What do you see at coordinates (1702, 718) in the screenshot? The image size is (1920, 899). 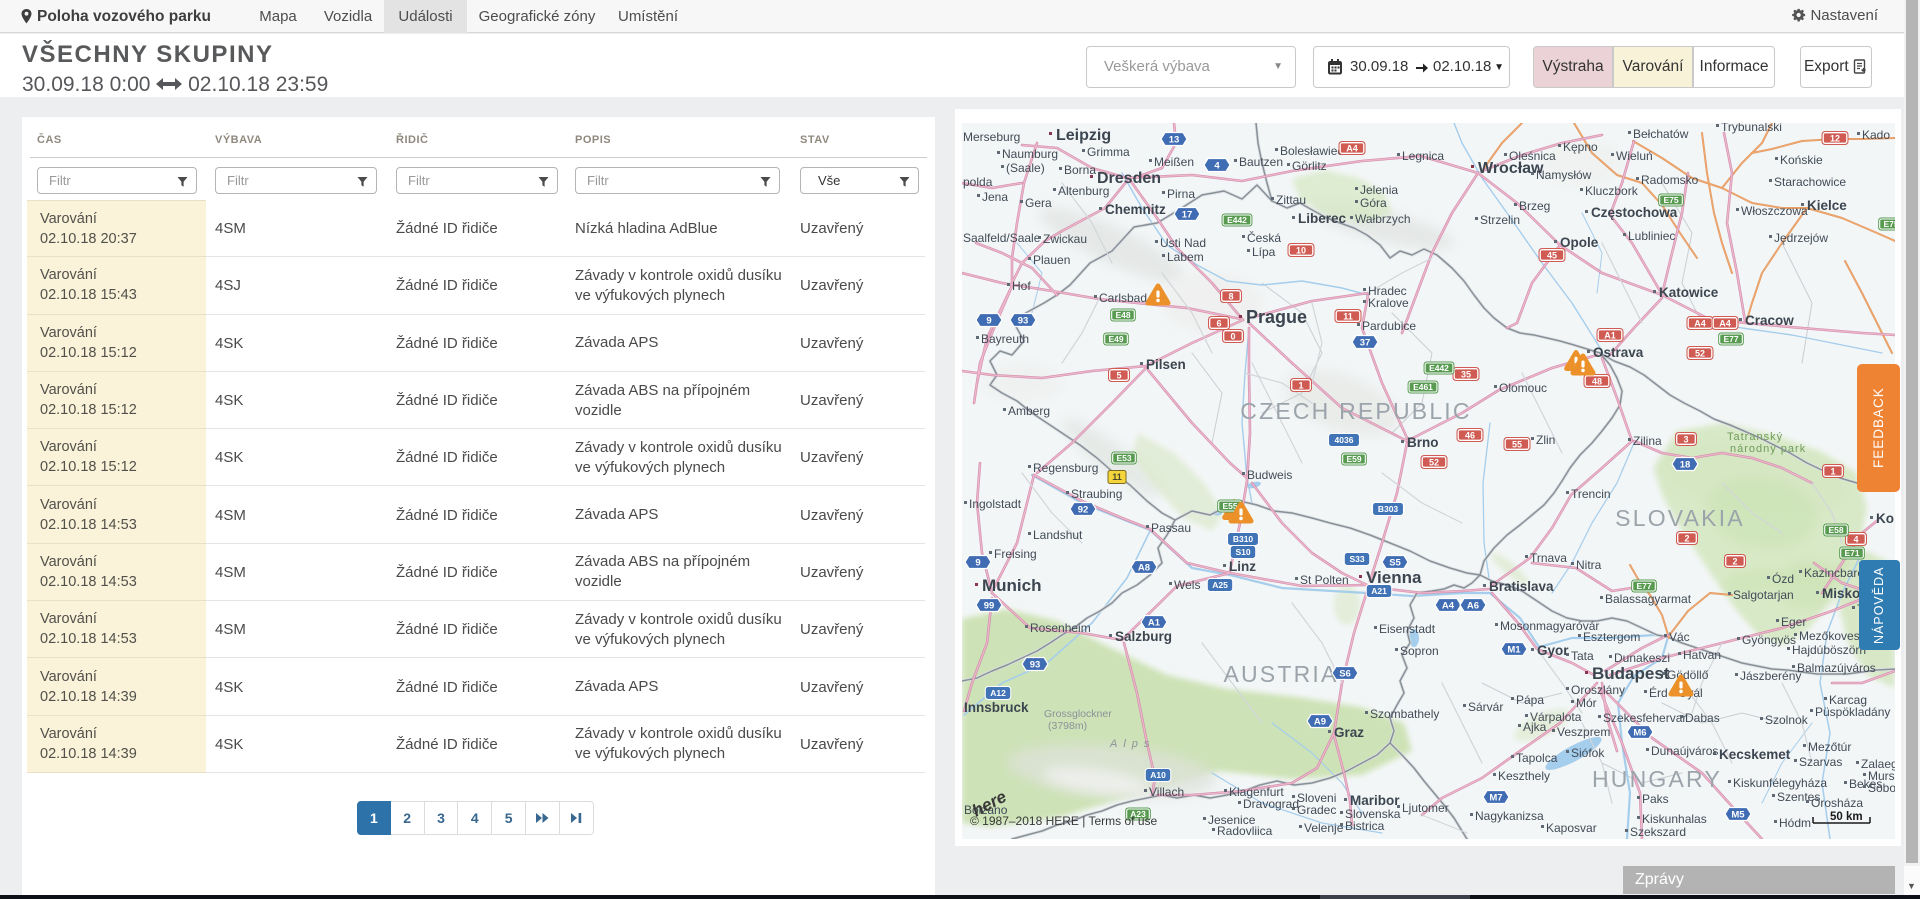 I see `svg-text: Dabas` at bounding box center [1702, 718].